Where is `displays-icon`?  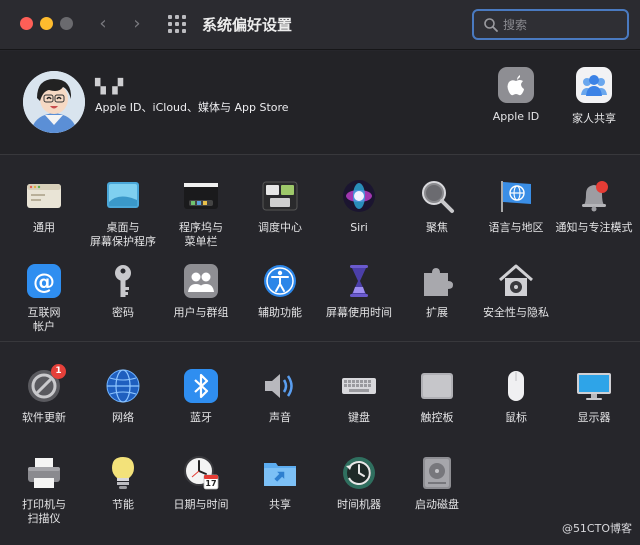 displays-icon is located at coordinates (594, 386).